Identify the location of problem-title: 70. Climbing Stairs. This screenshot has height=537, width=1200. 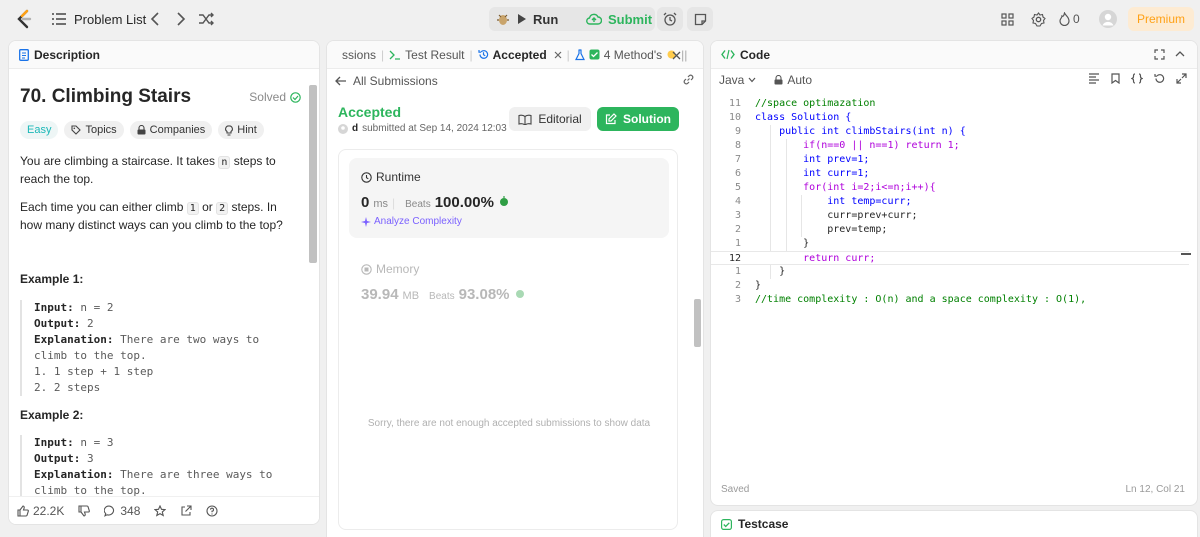
(105, 97).